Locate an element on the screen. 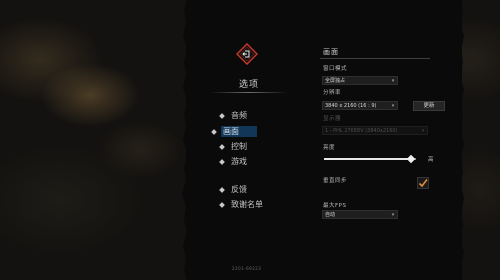  vsync-checkbox is located at coordinates (423, 181).